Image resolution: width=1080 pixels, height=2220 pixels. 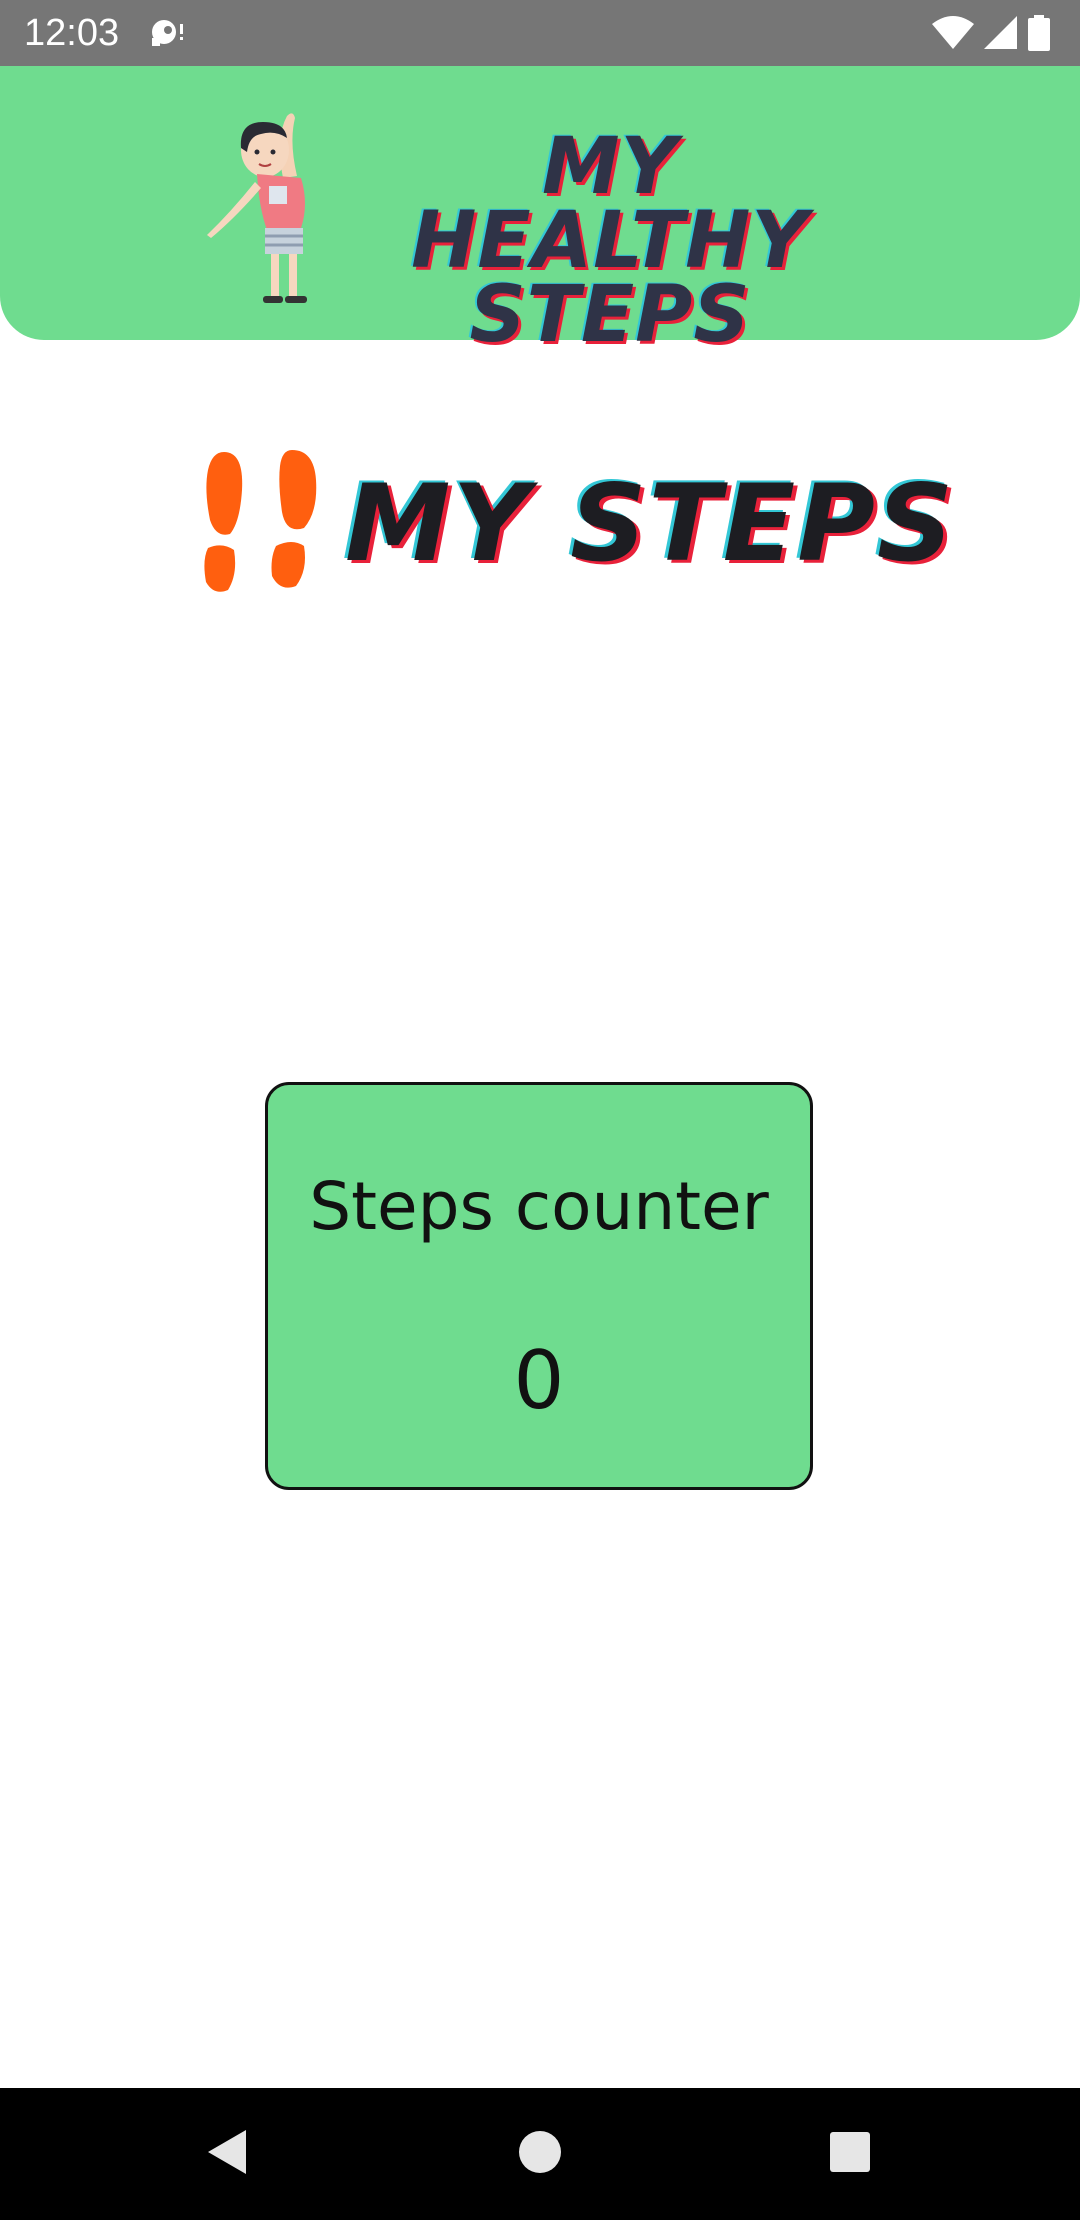 I want to click on wifi-icon, so click(x=953, y=33).